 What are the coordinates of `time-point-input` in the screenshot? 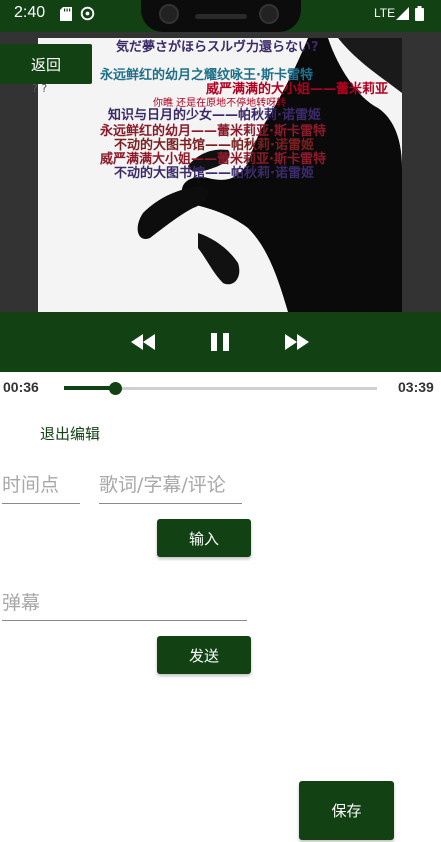 It's located at (41, 488).